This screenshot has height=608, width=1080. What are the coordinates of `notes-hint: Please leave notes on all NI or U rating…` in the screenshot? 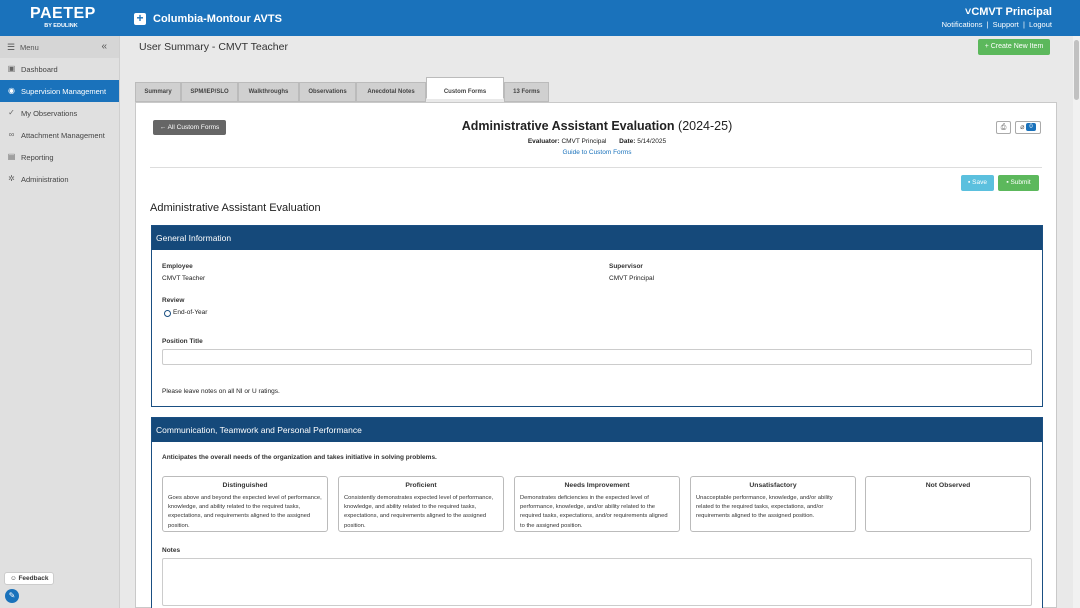 It's located at (221, 391).